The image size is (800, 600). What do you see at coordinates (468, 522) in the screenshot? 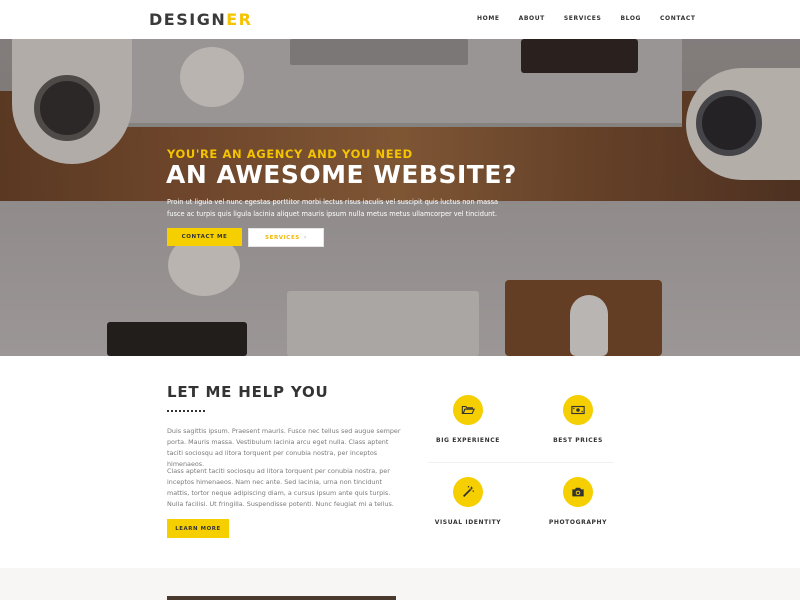
I see `feature-label: VISUAL IDENTITY` at bounding box center [468, 522].